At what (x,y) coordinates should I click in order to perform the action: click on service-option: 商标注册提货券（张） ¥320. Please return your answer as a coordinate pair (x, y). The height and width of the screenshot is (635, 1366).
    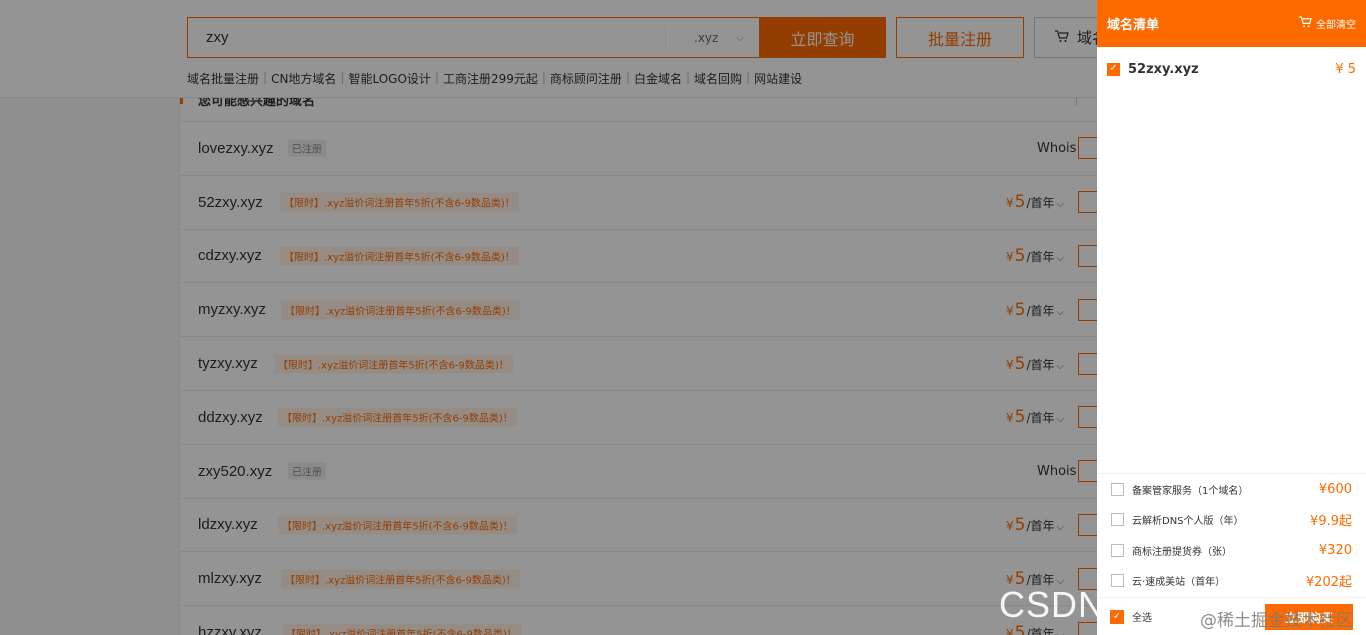
    Looking at the image, I should click on (1231, 550).